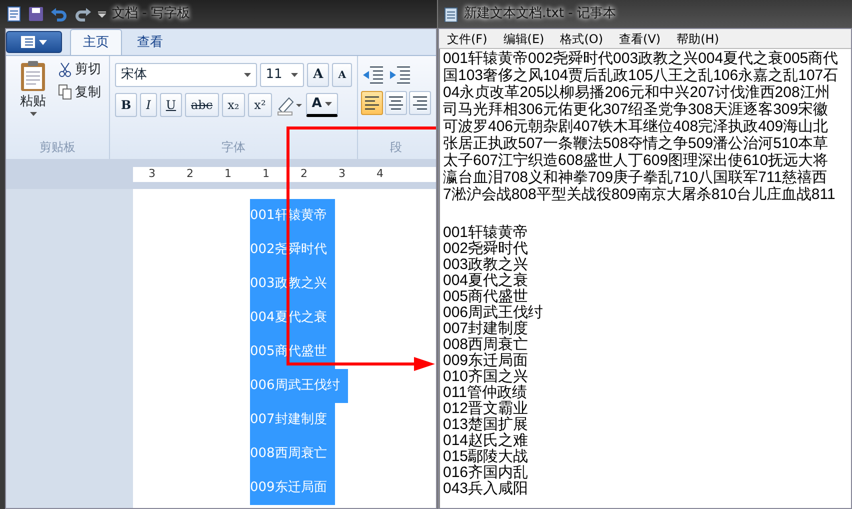  What do you see at coordinates (79, 70) in the screenshot?
I see `cut-button: 剪切` at bounding box center [79, 70].